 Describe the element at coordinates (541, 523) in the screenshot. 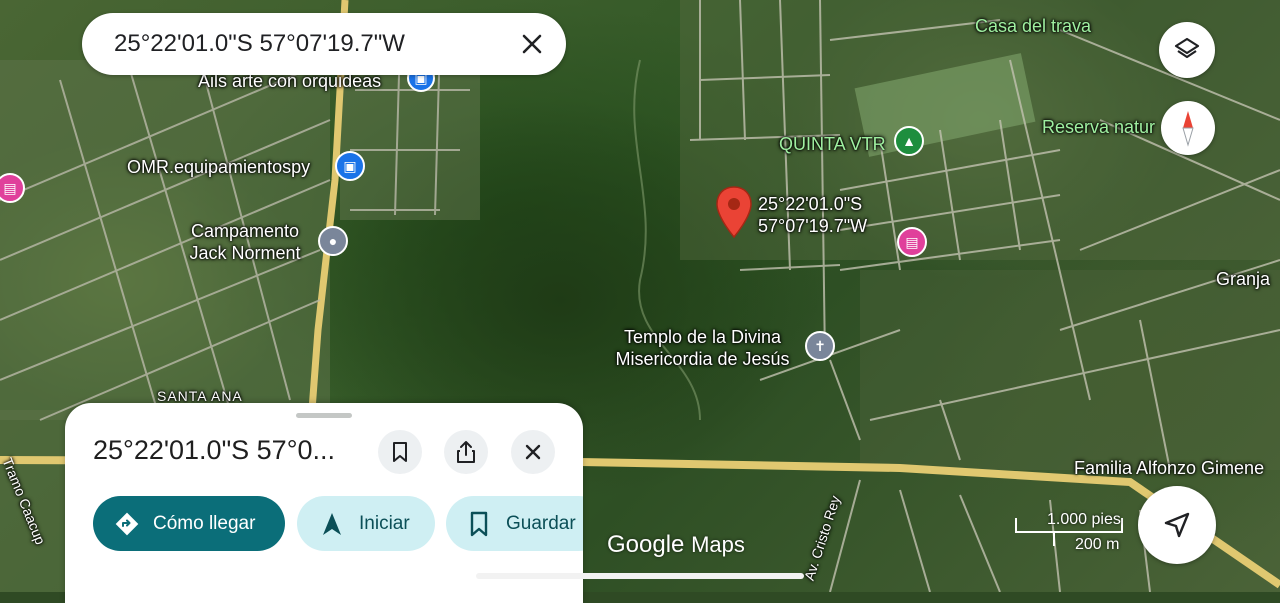

I see `save-label: Guardar` at that location.